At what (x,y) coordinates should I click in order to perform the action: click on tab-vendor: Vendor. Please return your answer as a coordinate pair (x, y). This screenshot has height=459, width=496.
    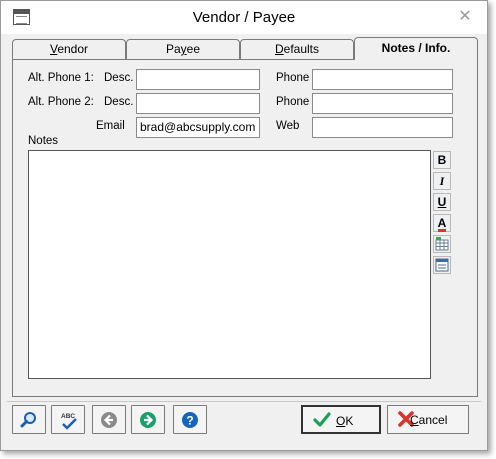
    Looking at the image, I should click on (69, 49).